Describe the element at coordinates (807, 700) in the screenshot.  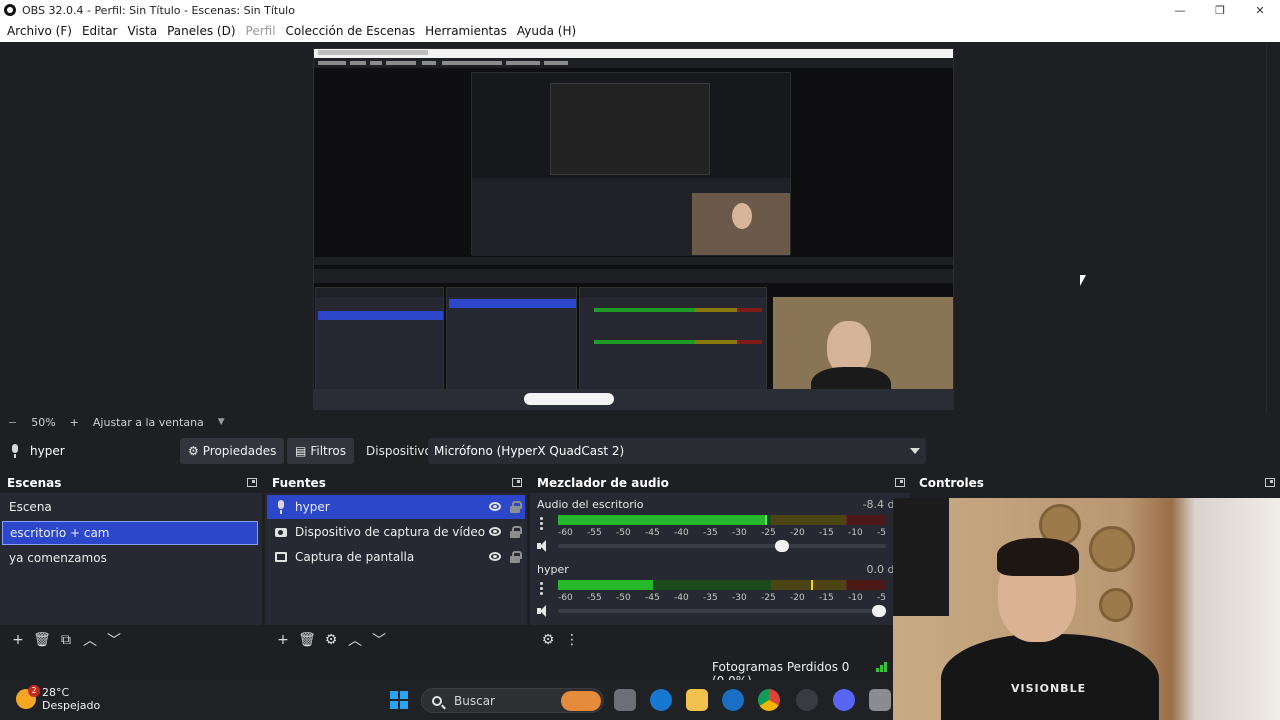
I see `obs-taskbar-icon` at that location.